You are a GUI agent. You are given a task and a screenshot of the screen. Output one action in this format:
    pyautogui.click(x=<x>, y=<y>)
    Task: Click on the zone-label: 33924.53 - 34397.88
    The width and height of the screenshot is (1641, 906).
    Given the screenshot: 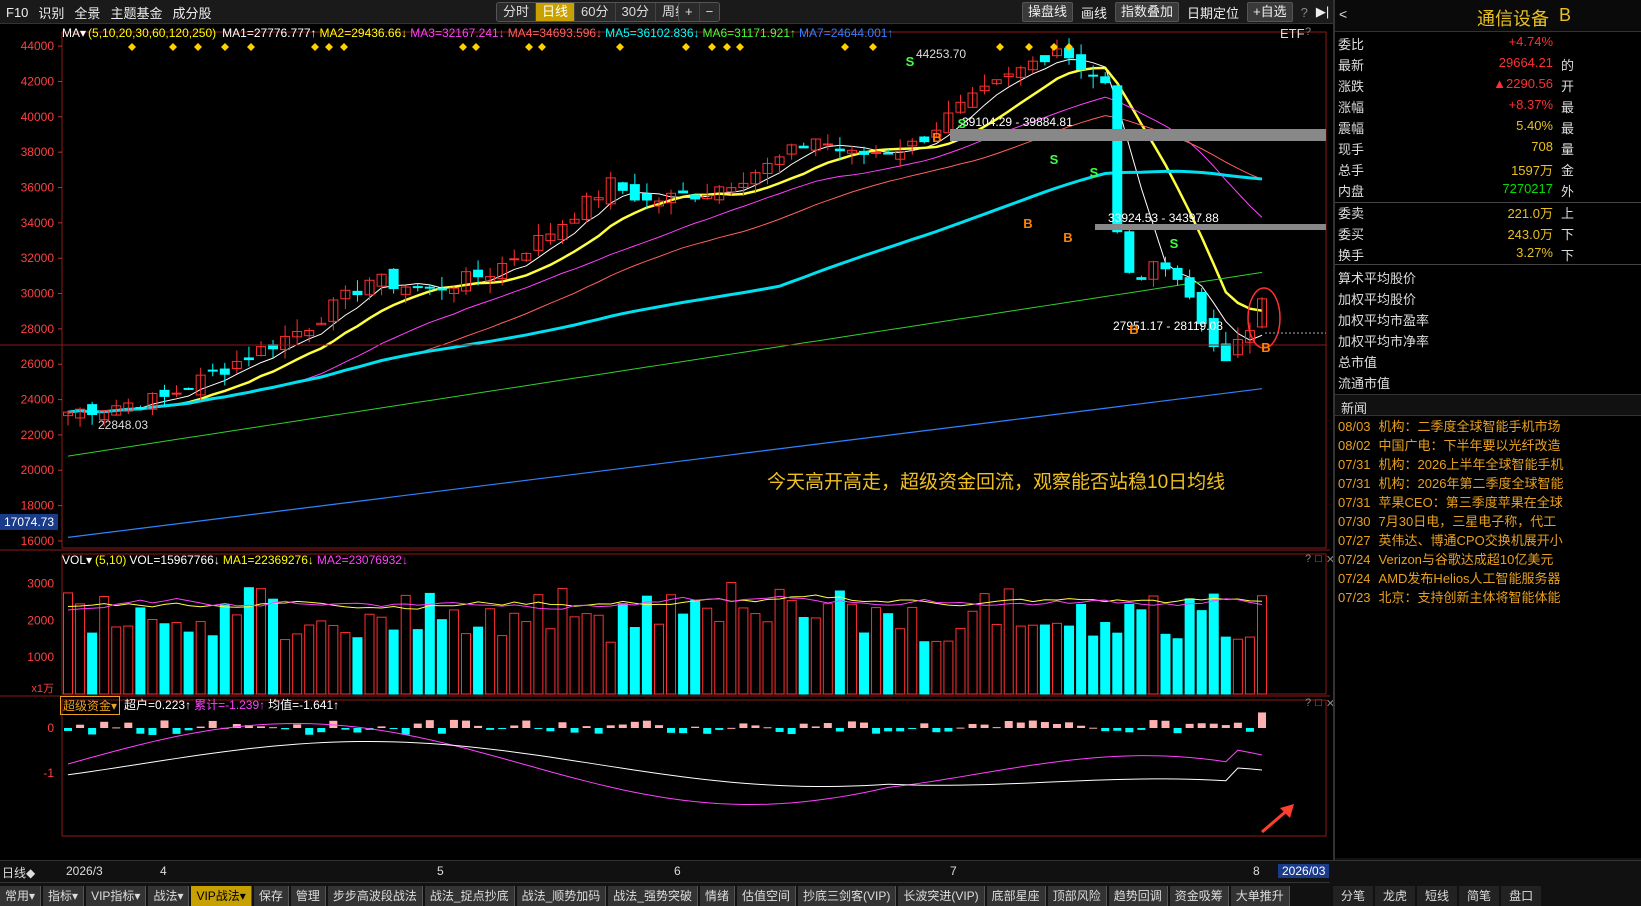 What is the action you would take?
    pyautogui.click(x=1163, y=218)
    